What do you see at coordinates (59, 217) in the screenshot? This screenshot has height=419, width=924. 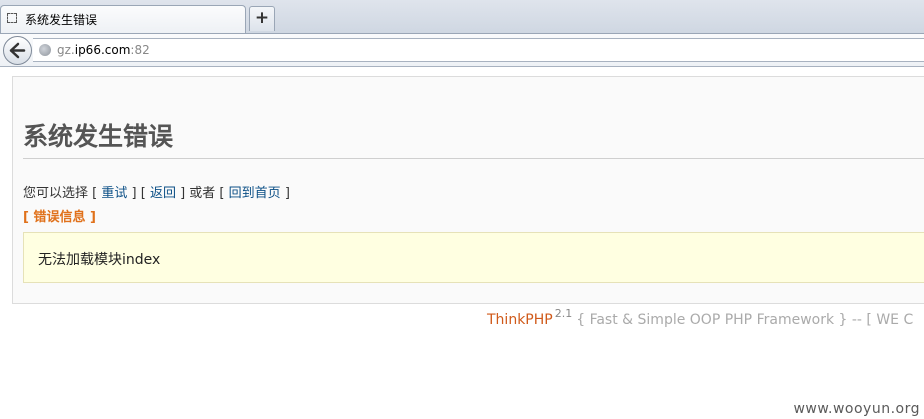 I see `error-info-label: [ 错误信息 ]` at bounding box center [59, 217].